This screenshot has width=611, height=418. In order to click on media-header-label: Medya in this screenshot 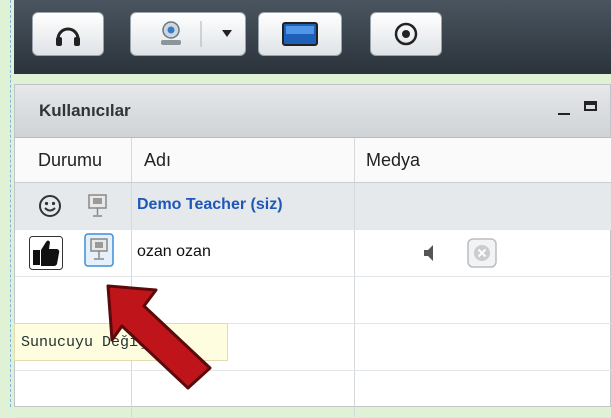, I will do `click(393, 160)`.